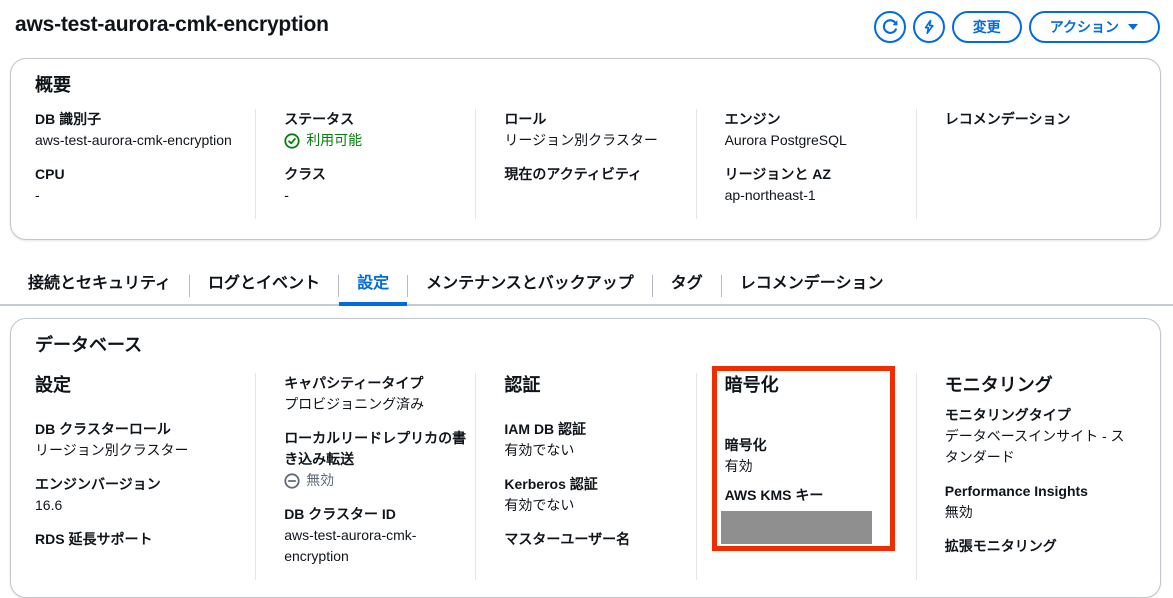 The width and height of the screenshot is (1173, 598). What do you see at coordinates (145, 440) in the screenshot?
I see `field-cluster-role: DB クラスターロール リージョン別クラスター` at bounding box center [145, 440].